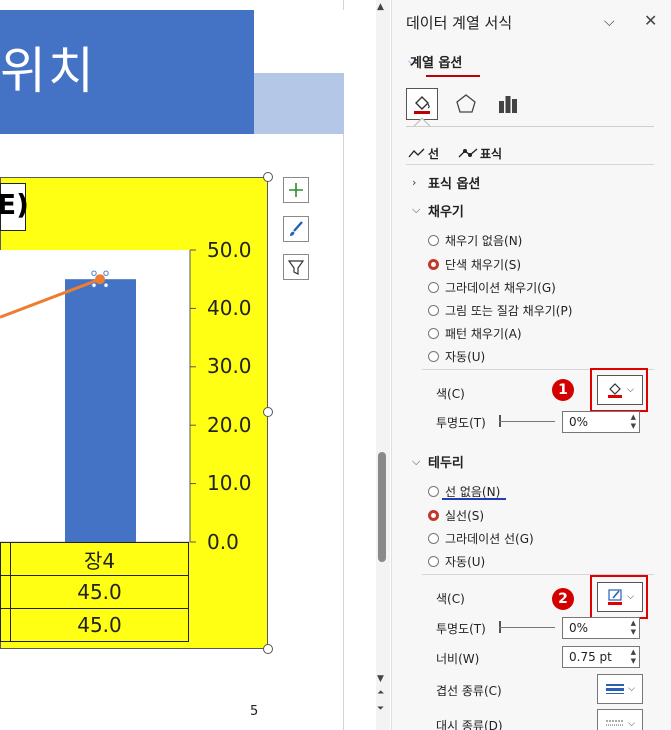 This screenshot has height=730, width=671. Describe the element at coordinates (296, 267) in the screenshot. I see `chart-filters-button` at that location.